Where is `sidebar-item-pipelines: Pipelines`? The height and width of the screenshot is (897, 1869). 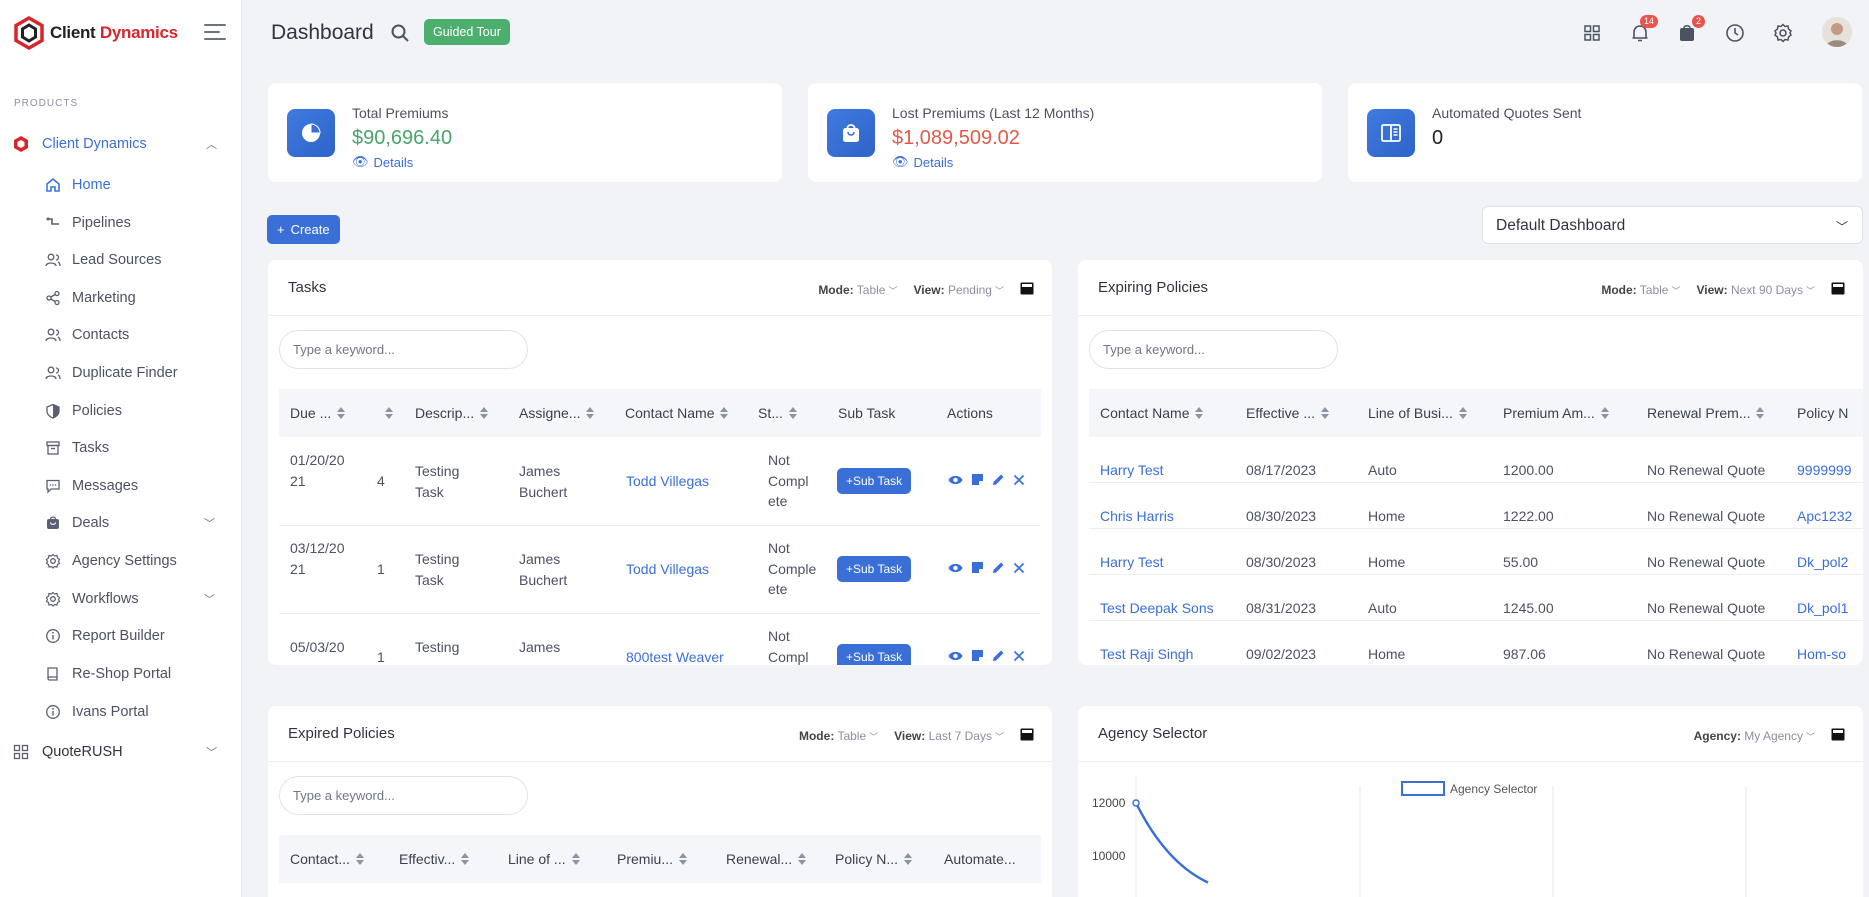 sidebar-item-pipelines: Pipelines is located at coordinates (121, 223).